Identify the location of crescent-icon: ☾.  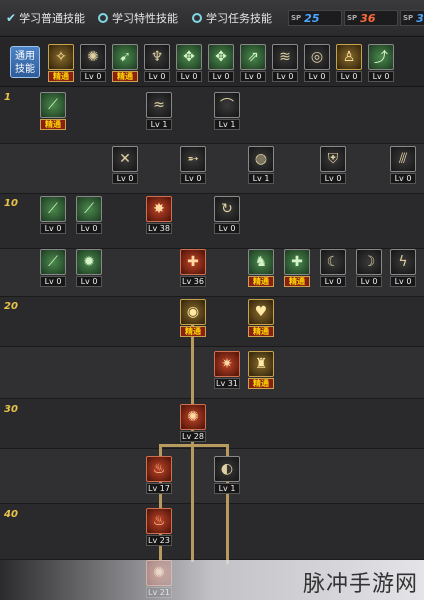
(333, 262).